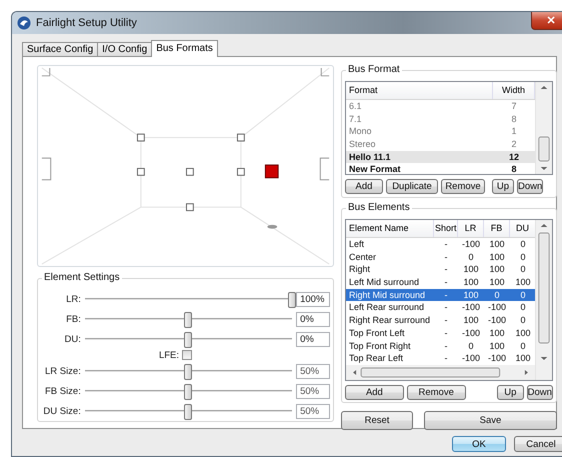 Image resolution: width=562 pixels, height=457 pixels. Describe the element at coordinates (440, 320) in the screenshot. I see `element-row: Right Rear surround - 100 -100 0` at that location.